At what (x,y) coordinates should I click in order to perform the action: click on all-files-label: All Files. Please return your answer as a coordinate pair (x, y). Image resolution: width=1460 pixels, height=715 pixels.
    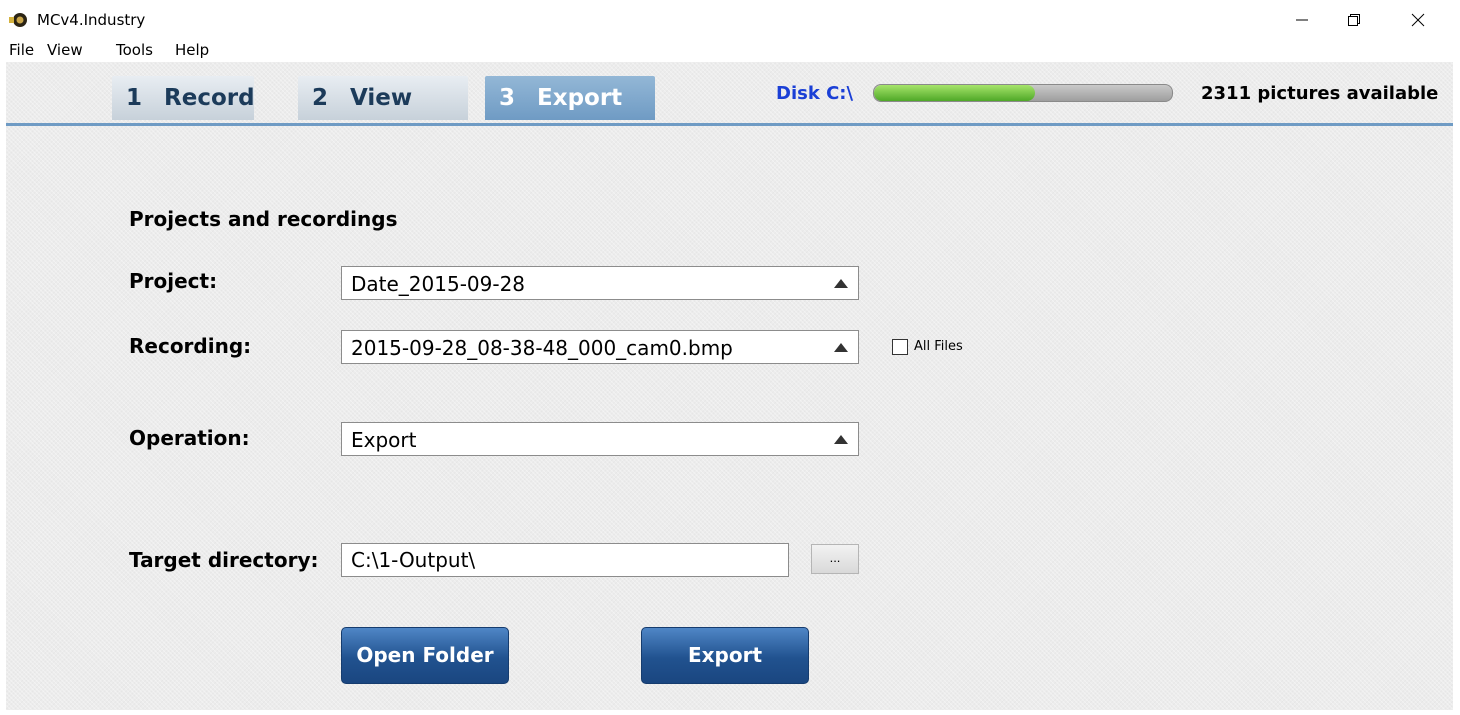
    Looking at the image, I should click on (938, 346).